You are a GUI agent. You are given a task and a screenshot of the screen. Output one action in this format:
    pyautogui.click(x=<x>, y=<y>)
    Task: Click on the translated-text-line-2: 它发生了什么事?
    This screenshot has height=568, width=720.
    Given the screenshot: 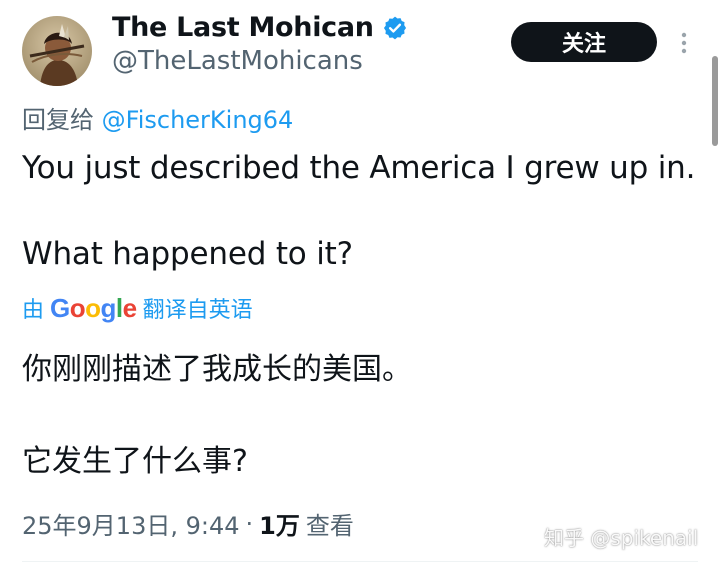 What is the action you would take?
    pyautogui.click(x=135, y=461)
    